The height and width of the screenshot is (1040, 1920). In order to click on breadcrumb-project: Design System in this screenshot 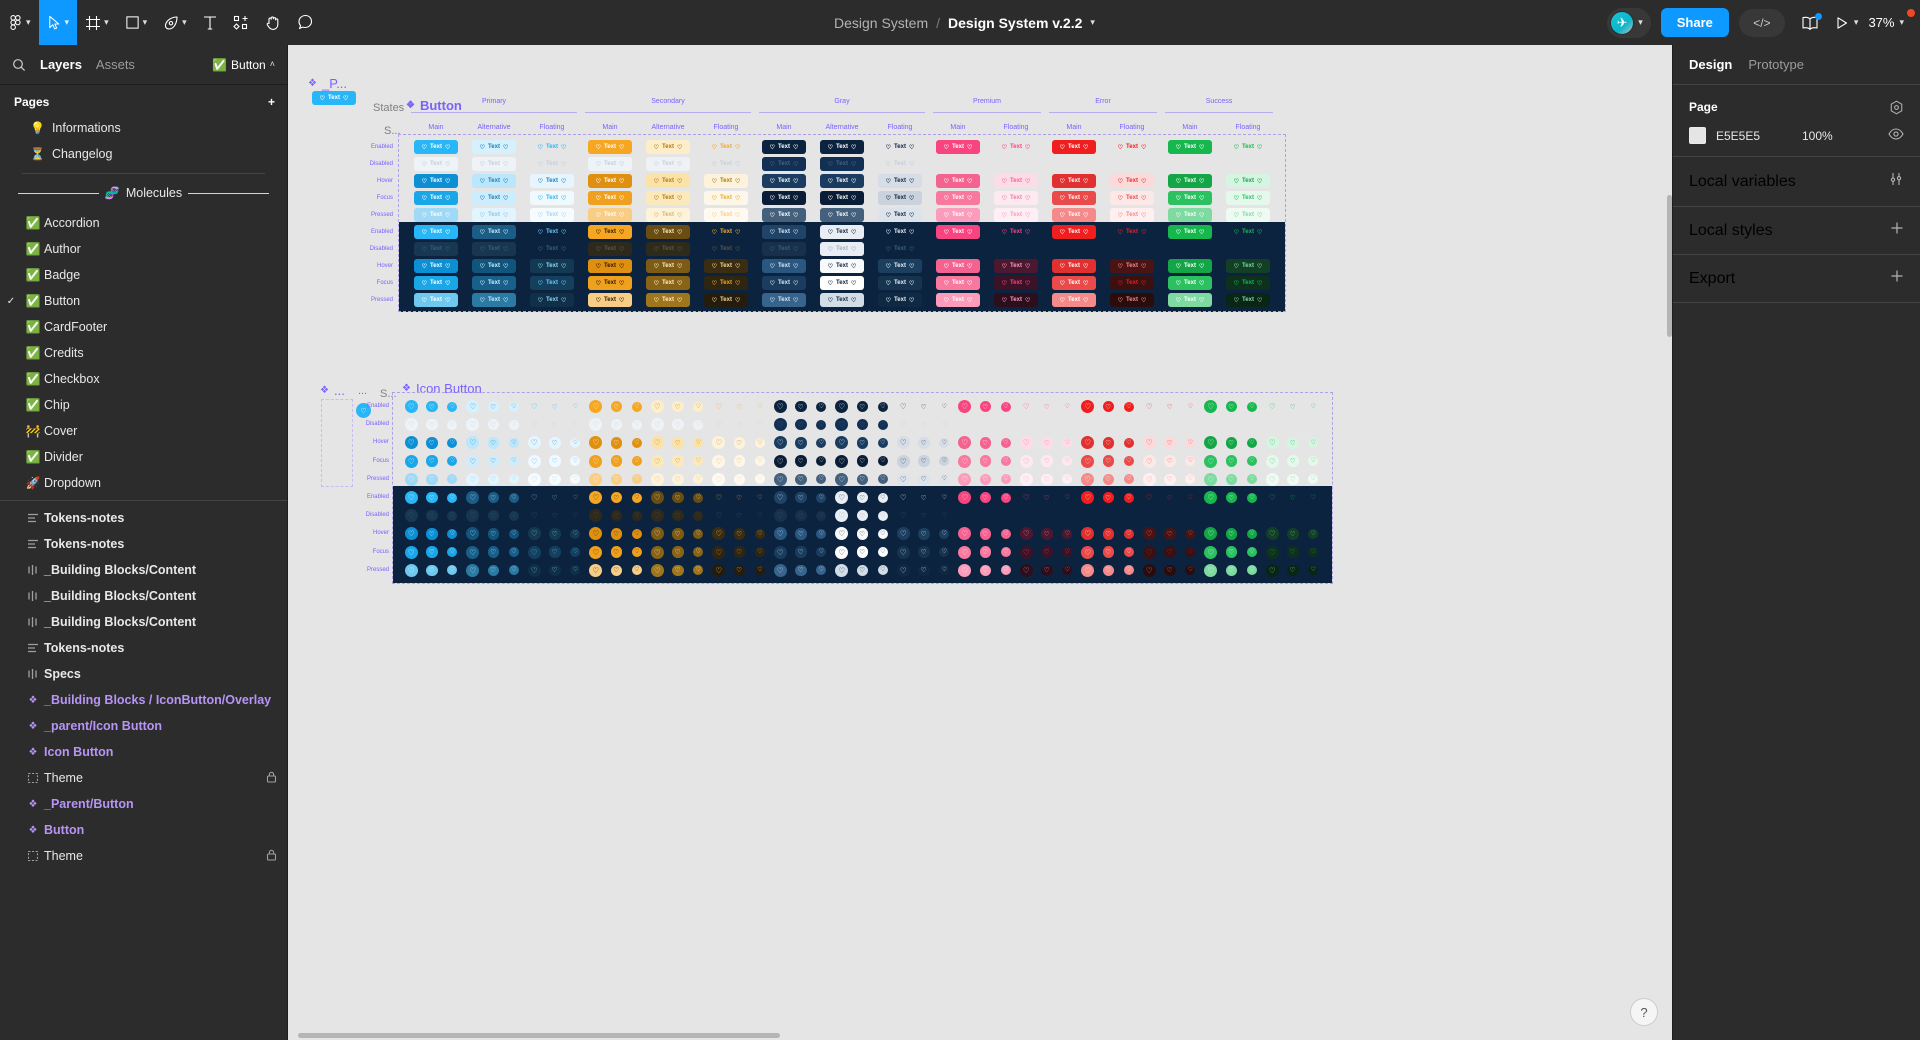, I will do `click(881, 23)`.